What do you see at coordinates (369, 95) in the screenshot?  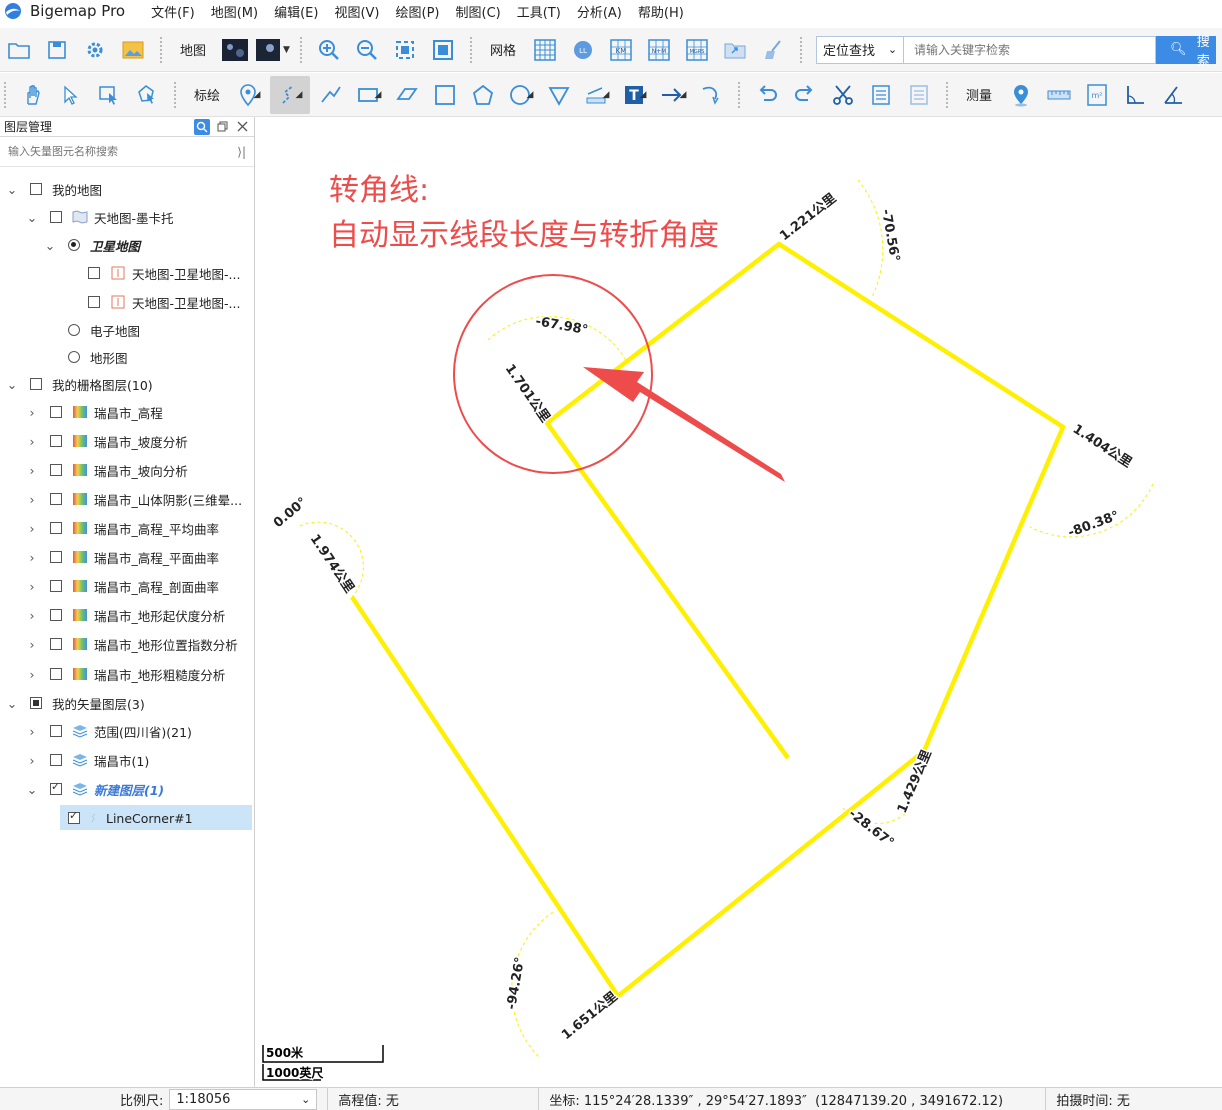 I see `rectangle-tool-button: ◢` at bounding box center [369, 95].